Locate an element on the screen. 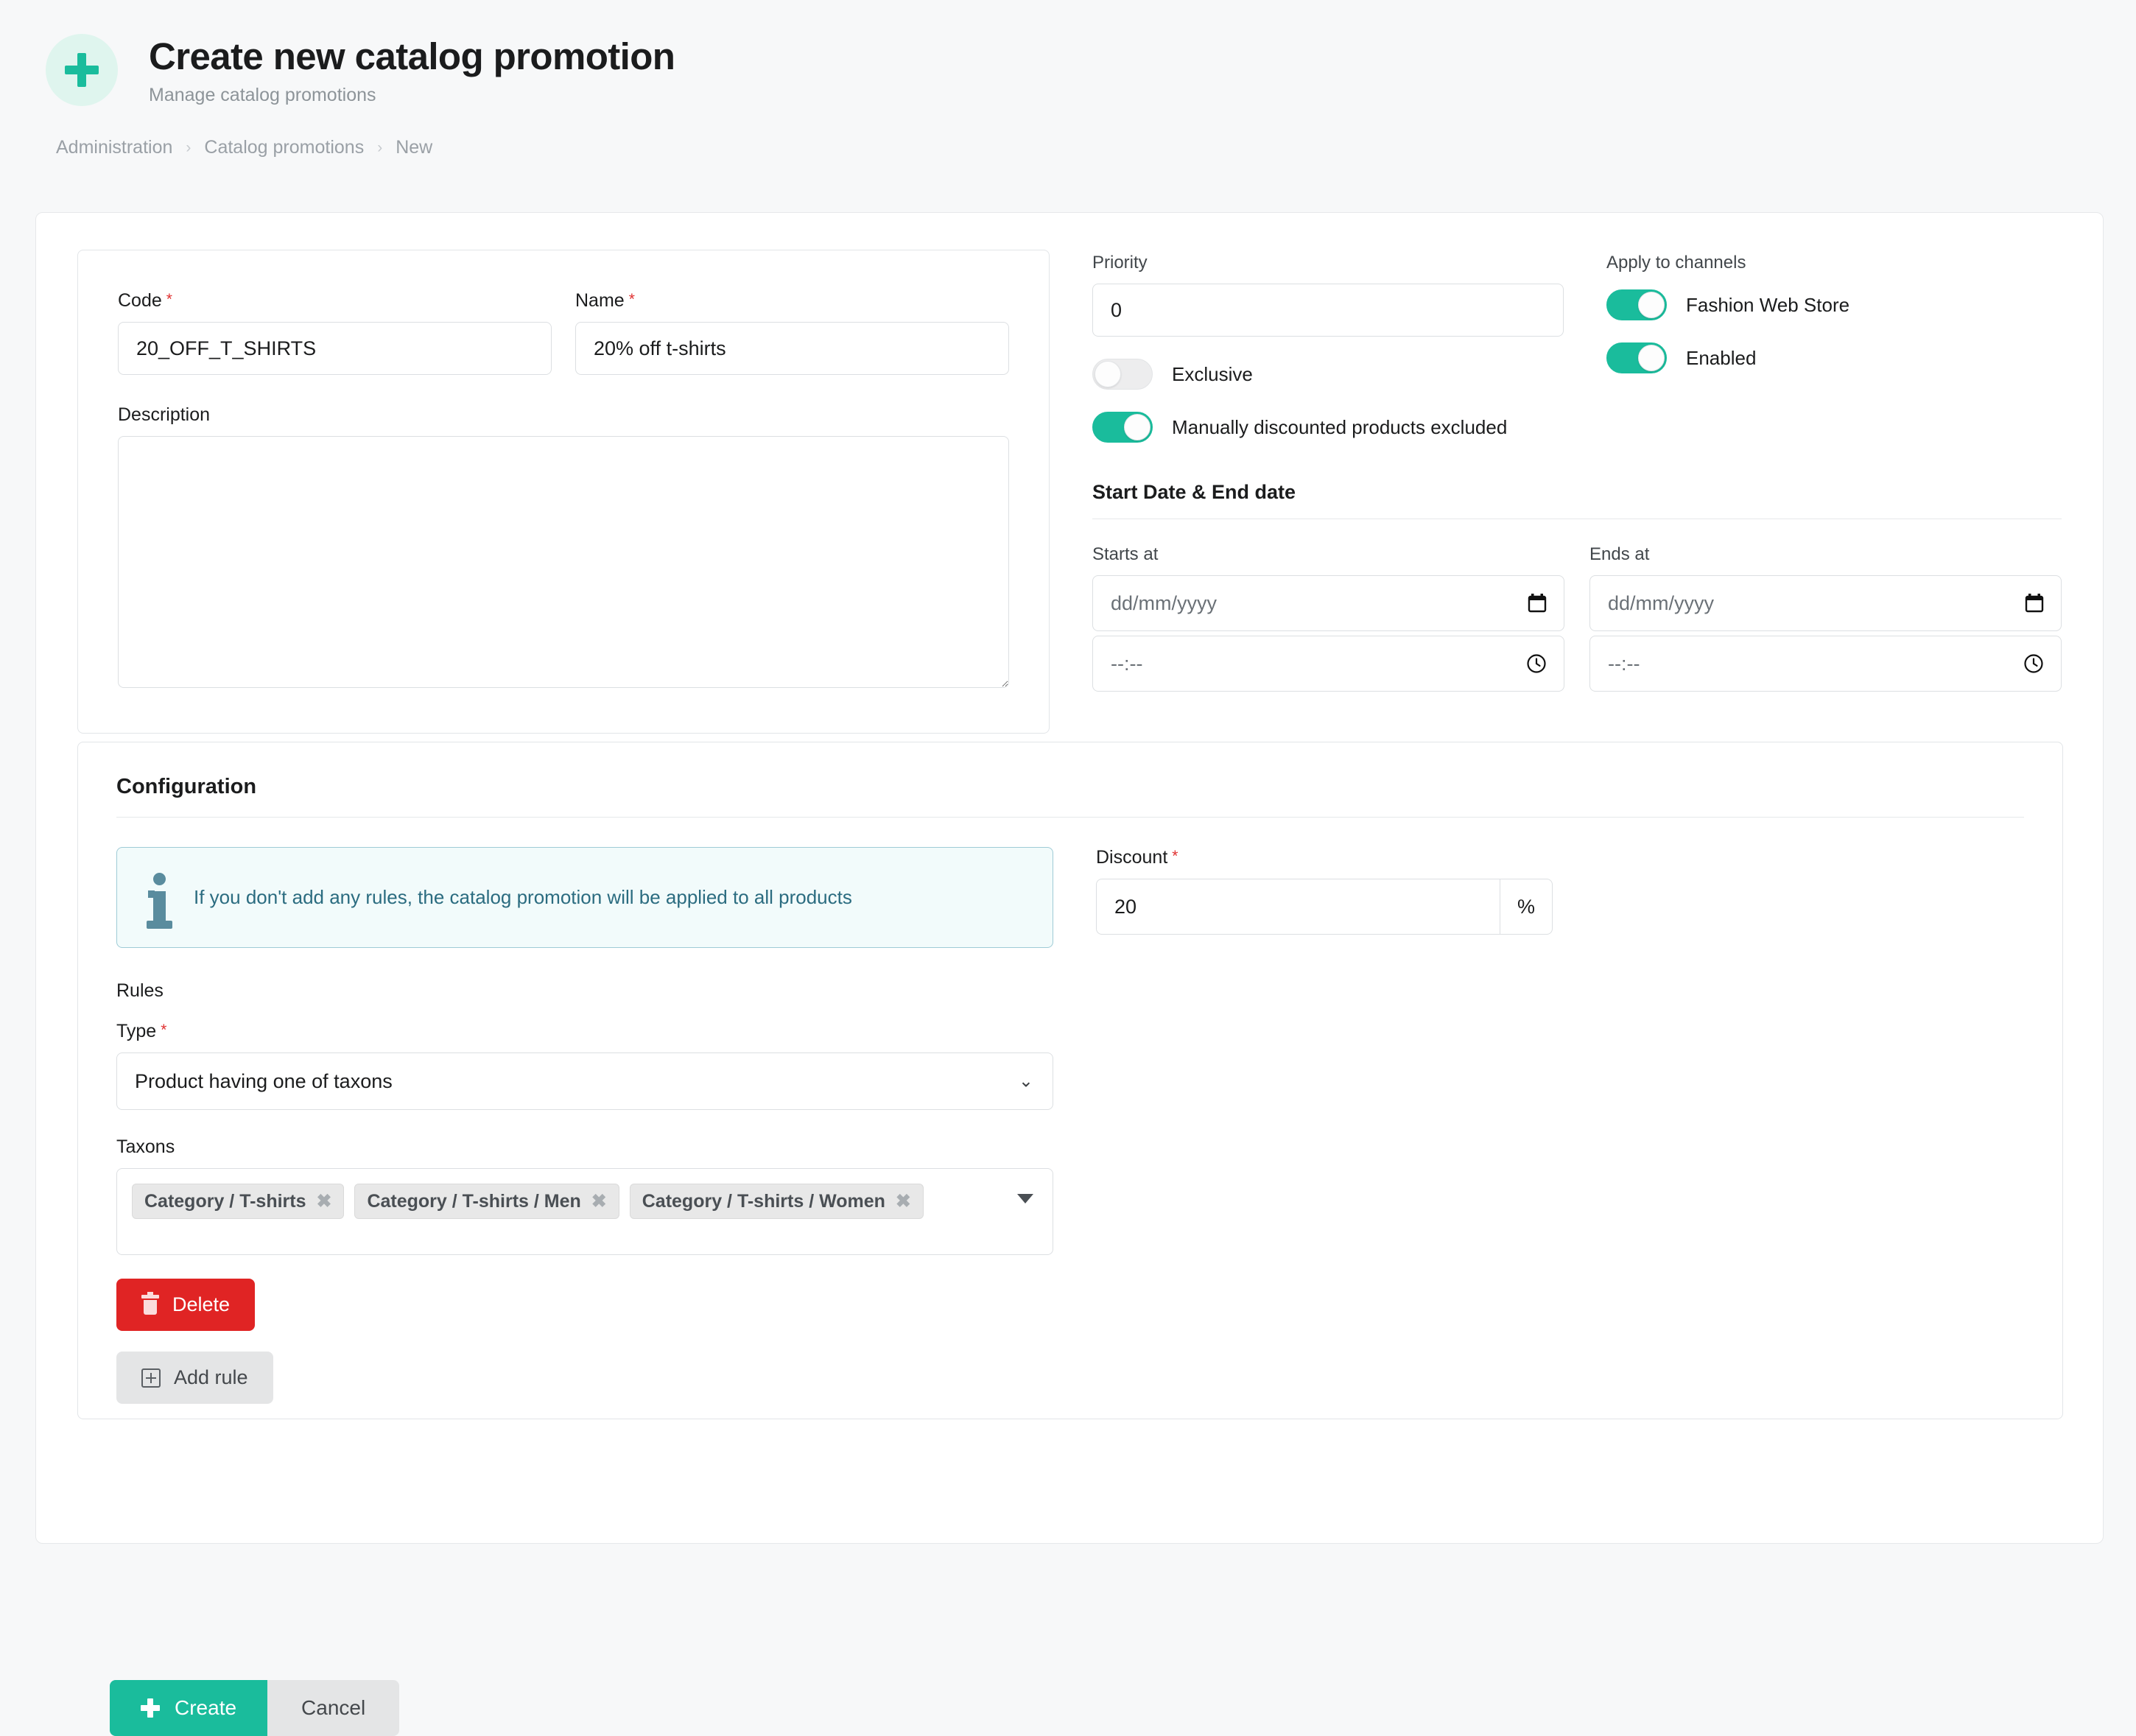  breadcrumb-item-administration: Administration is located at coordinates (114, 147).